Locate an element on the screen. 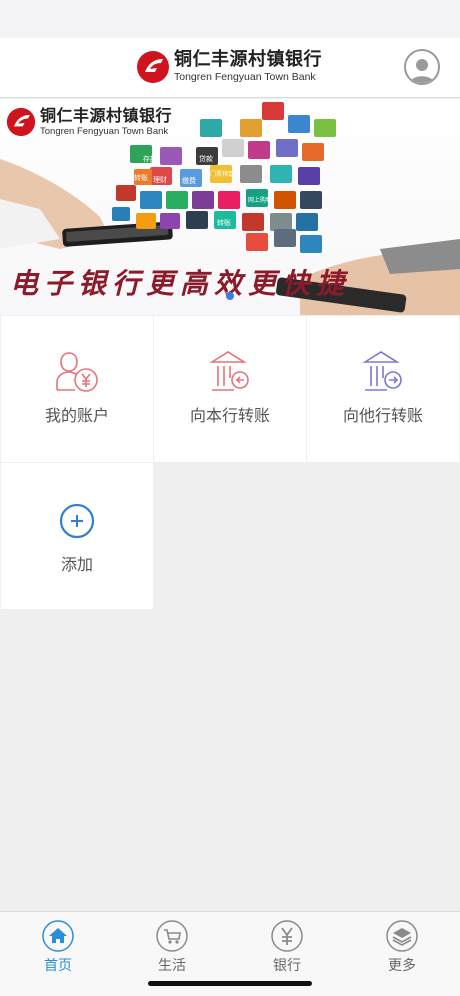  banner-bank-logo: 铜仁丰源村镇银行 Tongren Fengyuan Town Bank is located at coordinates (89, 122).